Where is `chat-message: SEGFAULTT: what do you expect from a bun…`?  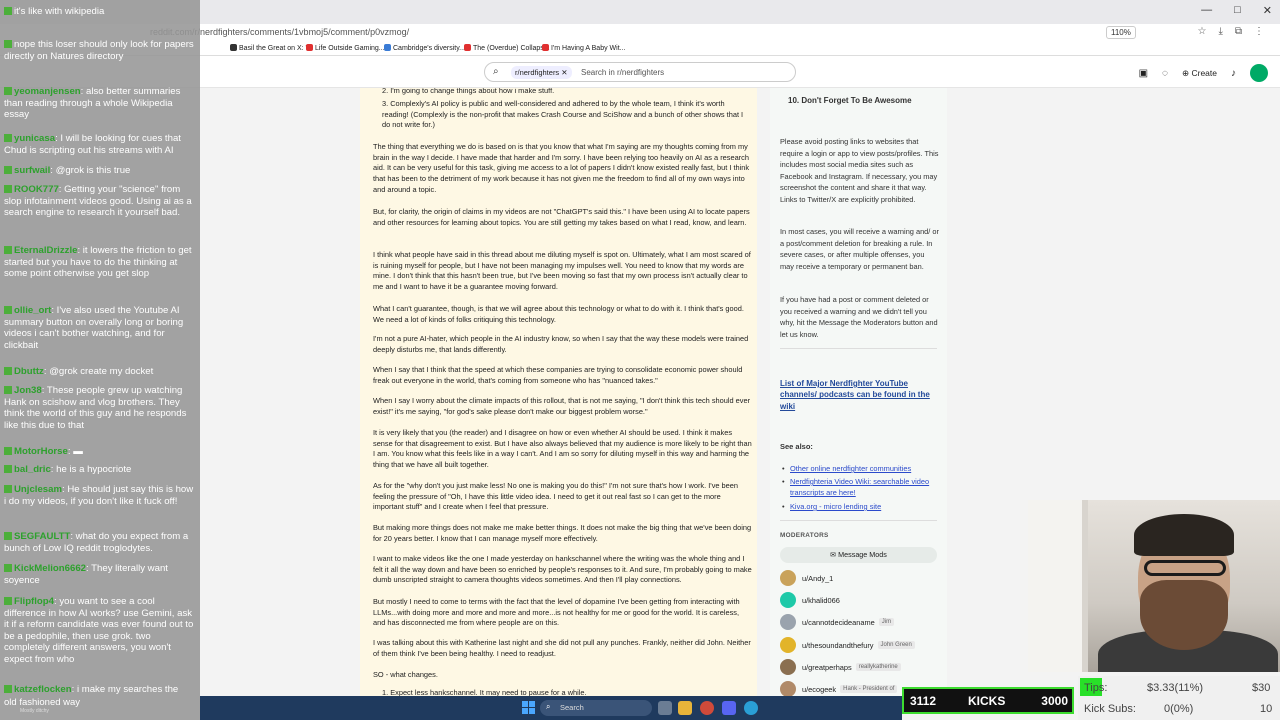
chat-message: SEGFAULTT: what do you expect from a bun… is located at coordinates (96, 542).